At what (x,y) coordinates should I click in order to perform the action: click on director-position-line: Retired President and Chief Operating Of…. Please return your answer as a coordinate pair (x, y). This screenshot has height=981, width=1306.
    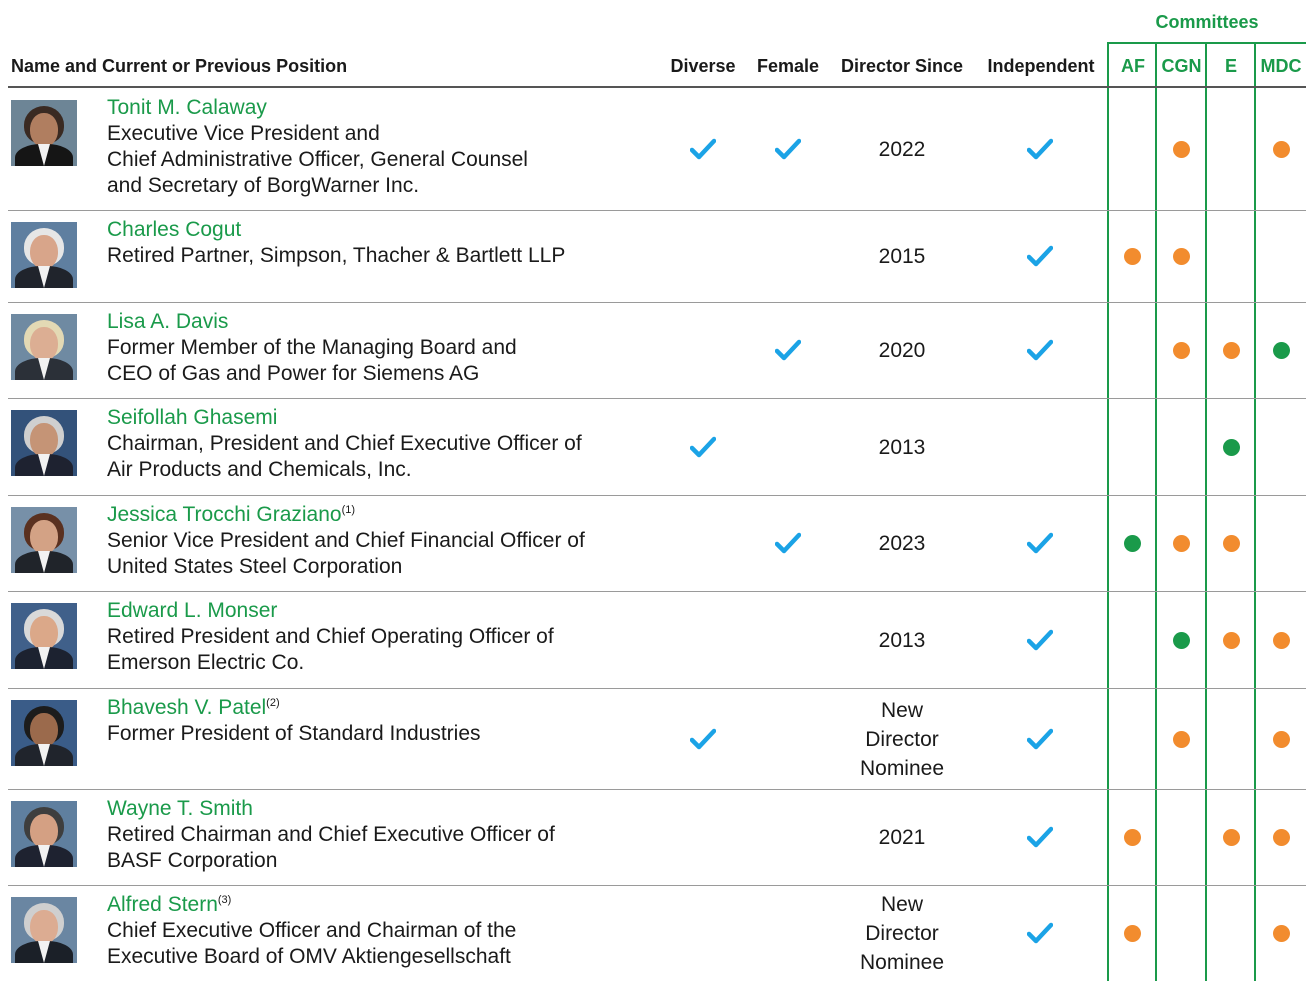
    Looking at the image, I should click on (330, 636).